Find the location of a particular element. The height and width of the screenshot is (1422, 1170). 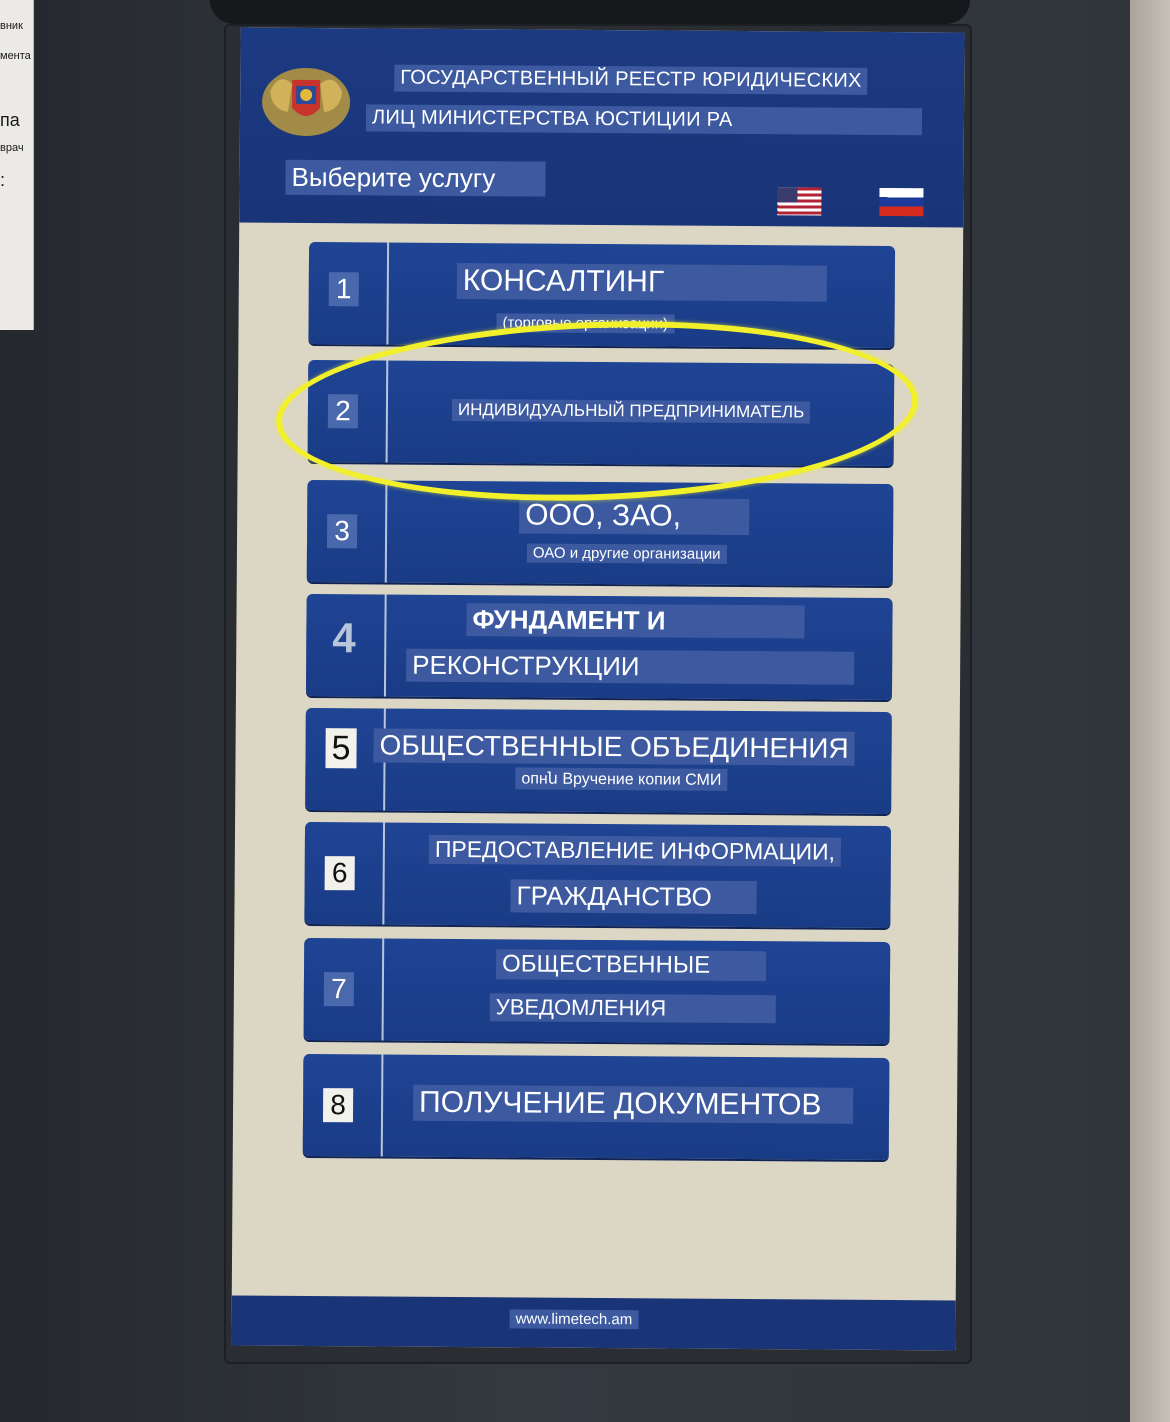

flag-canton is located at coordinates (787, 195).